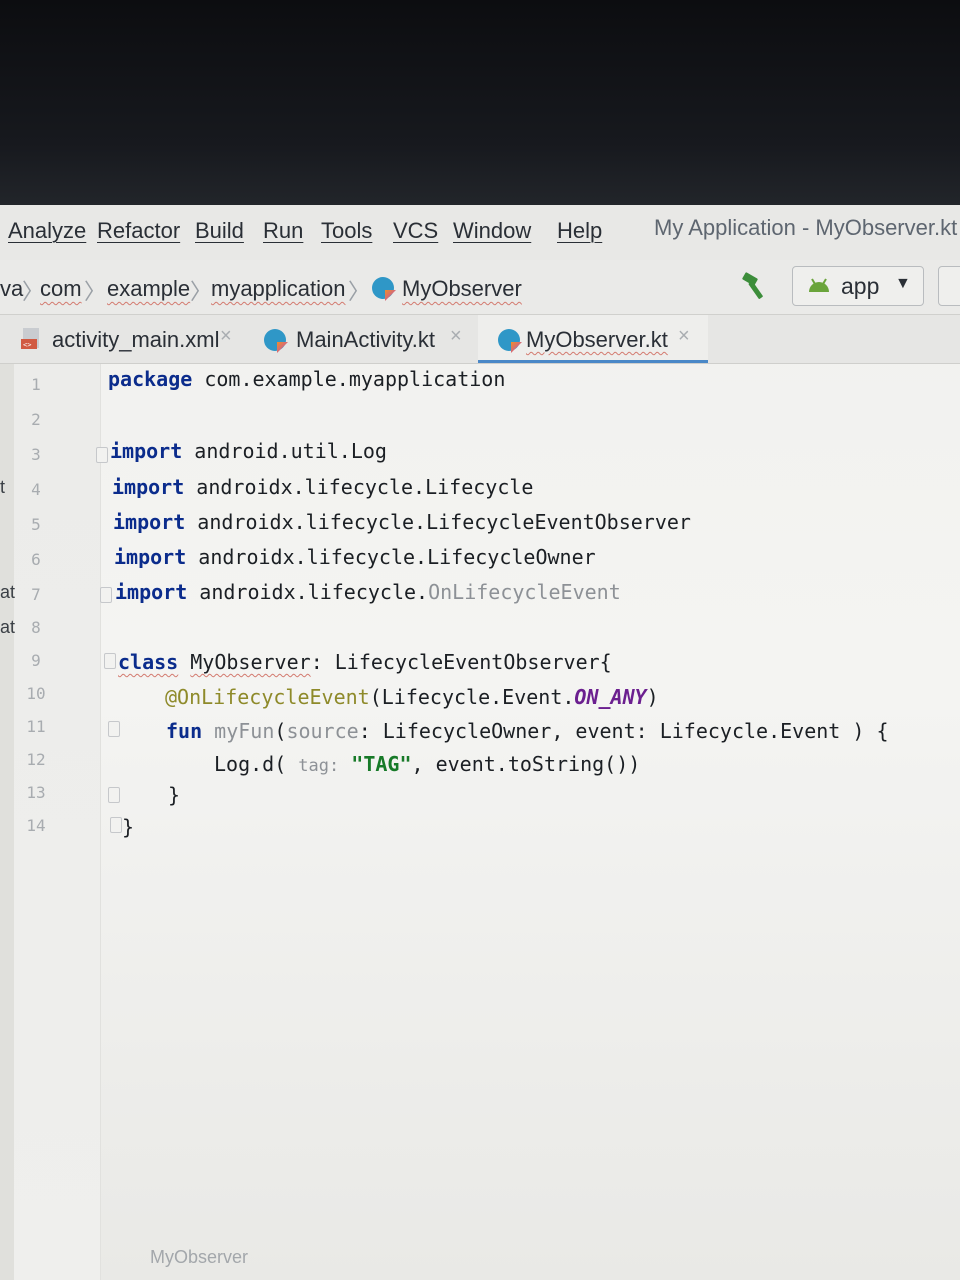 Image resolution: width=960 pixels, height=1280 pixels. I want to click on code-text: , event.toString()), so click(526, 764).